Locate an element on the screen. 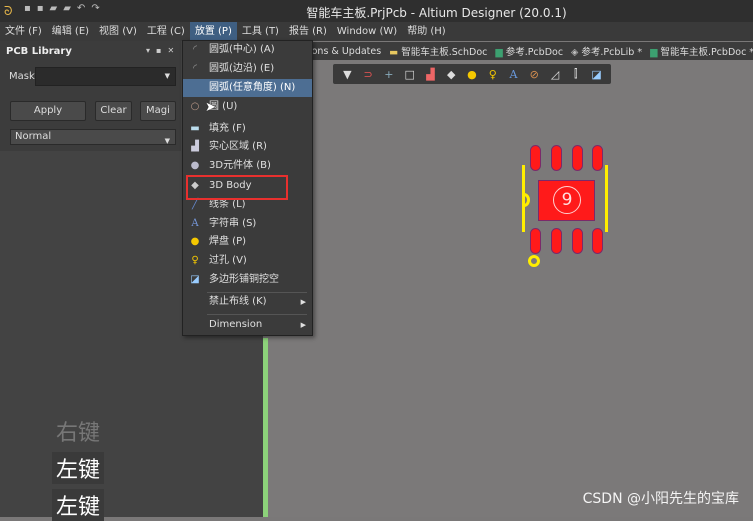 The width and height of the screenshot is (753, 521). tab-ref-pcblib: ◈ 参考.PcbLib * is located at coordinates (606, 51).